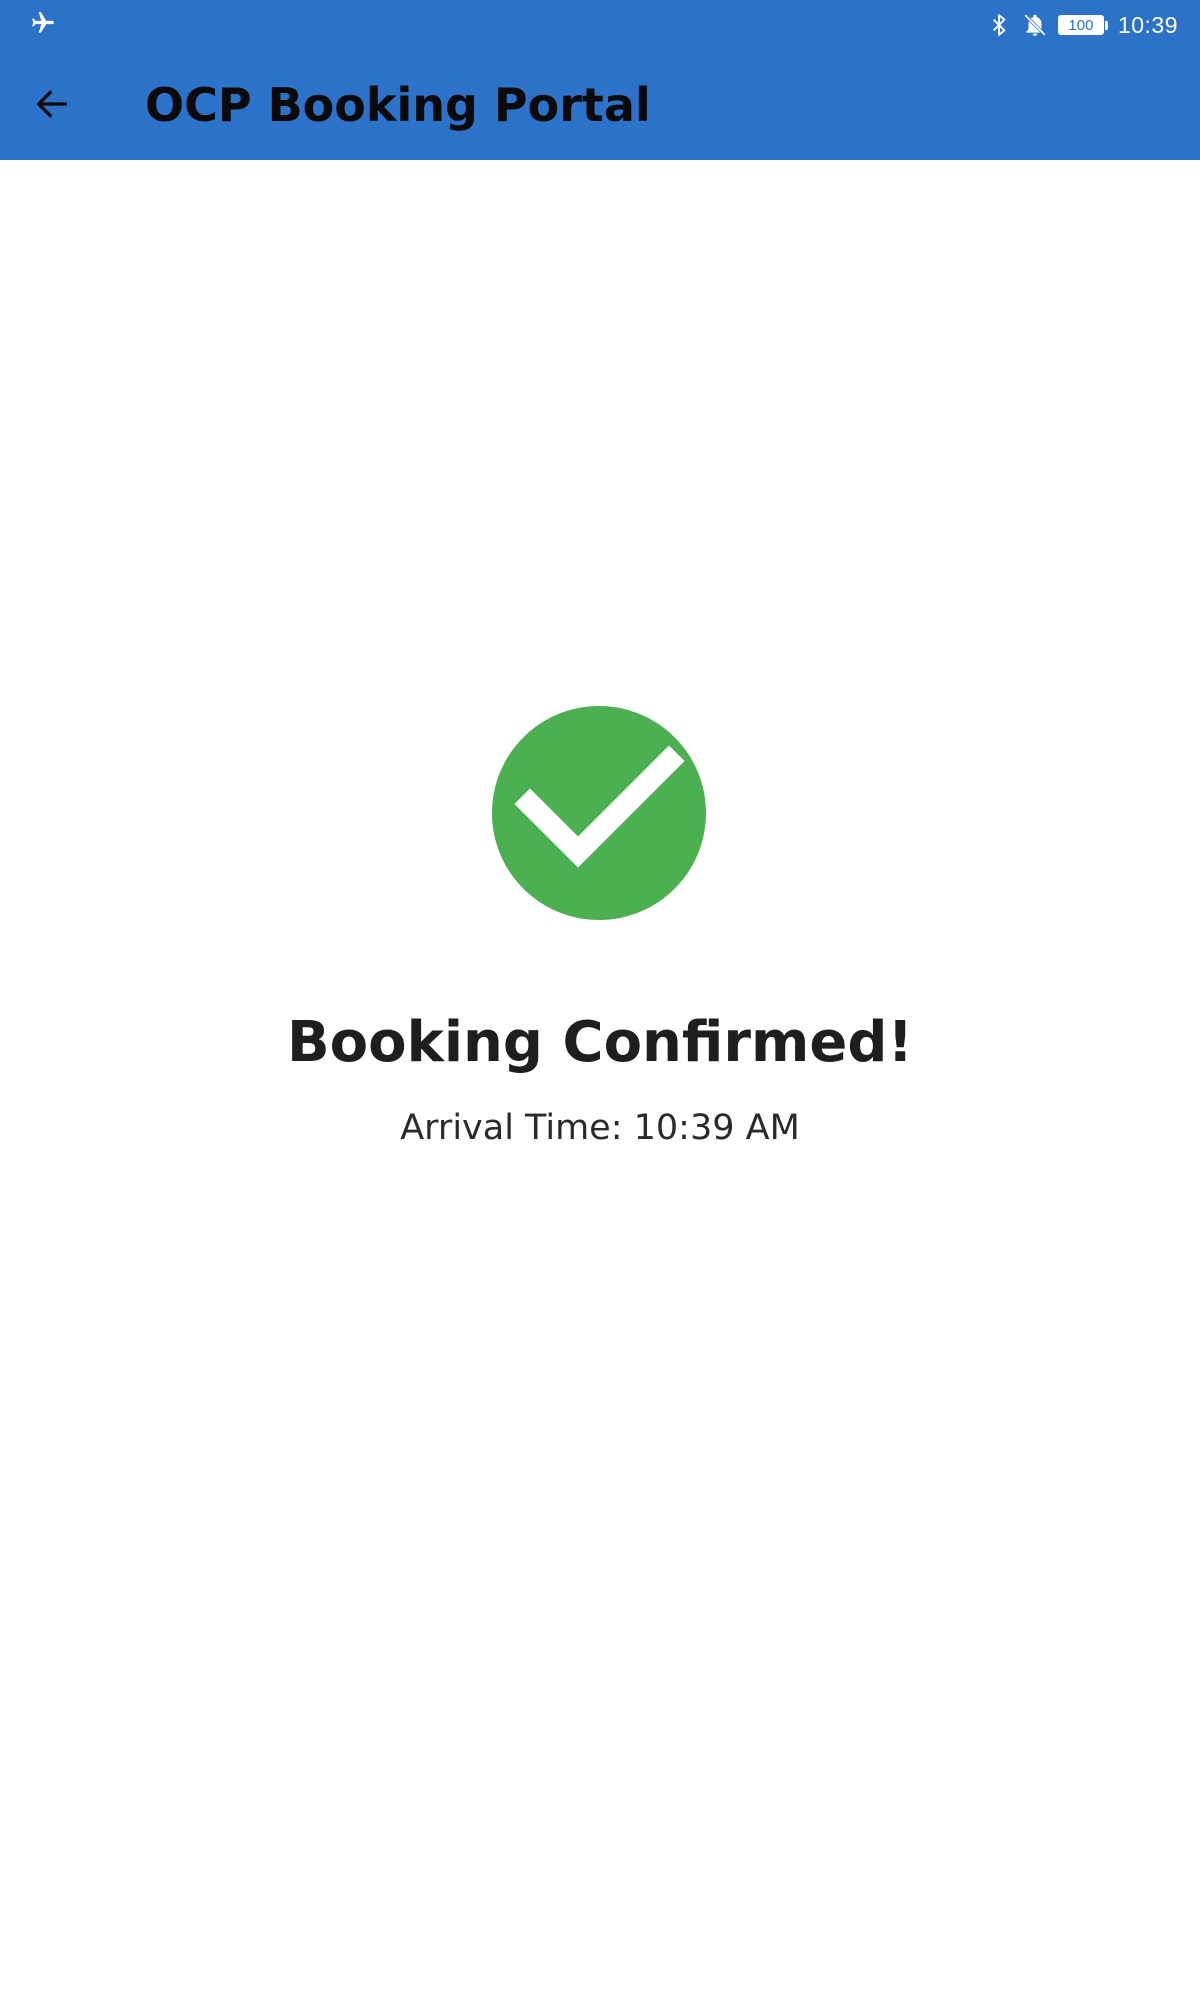 The image size is (1200, 2000). I want to click on status-bar: 100 10:39, so click(600, 25).